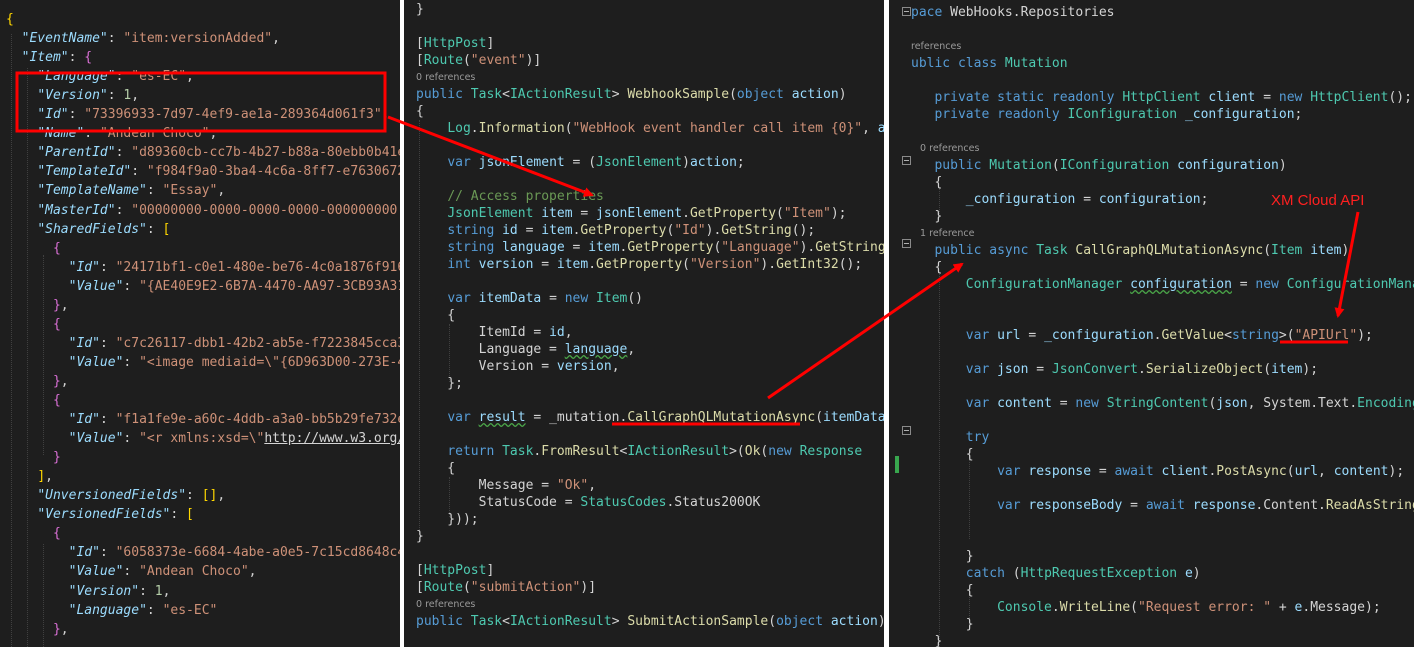 This screenshot has width=1414, height=647. What do you see at coordinates (56, 629) in the screenshot?
I see `code-token: }` at bounding box center [56, 629].